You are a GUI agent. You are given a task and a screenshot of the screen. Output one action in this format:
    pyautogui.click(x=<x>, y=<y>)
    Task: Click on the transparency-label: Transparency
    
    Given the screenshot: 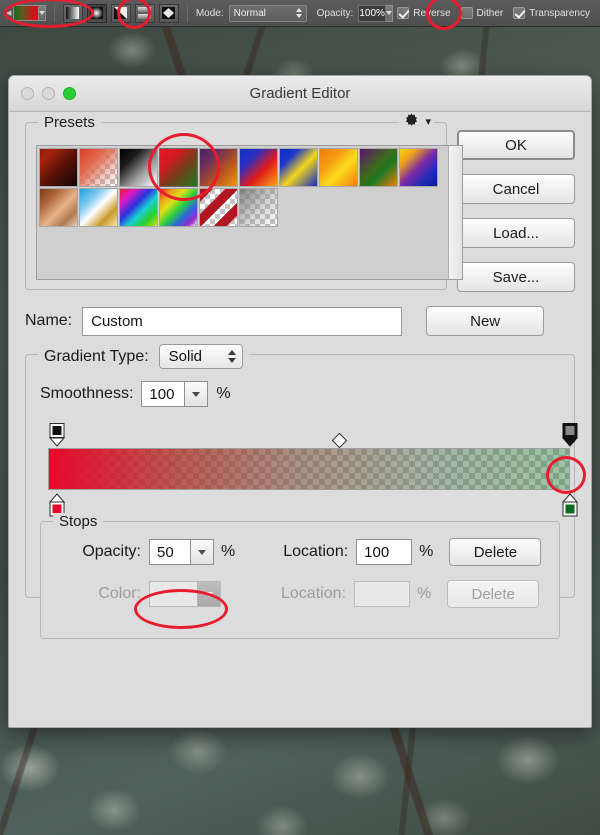 What is the action you would take?
    pyautogui.click(x=559, y=13)
    